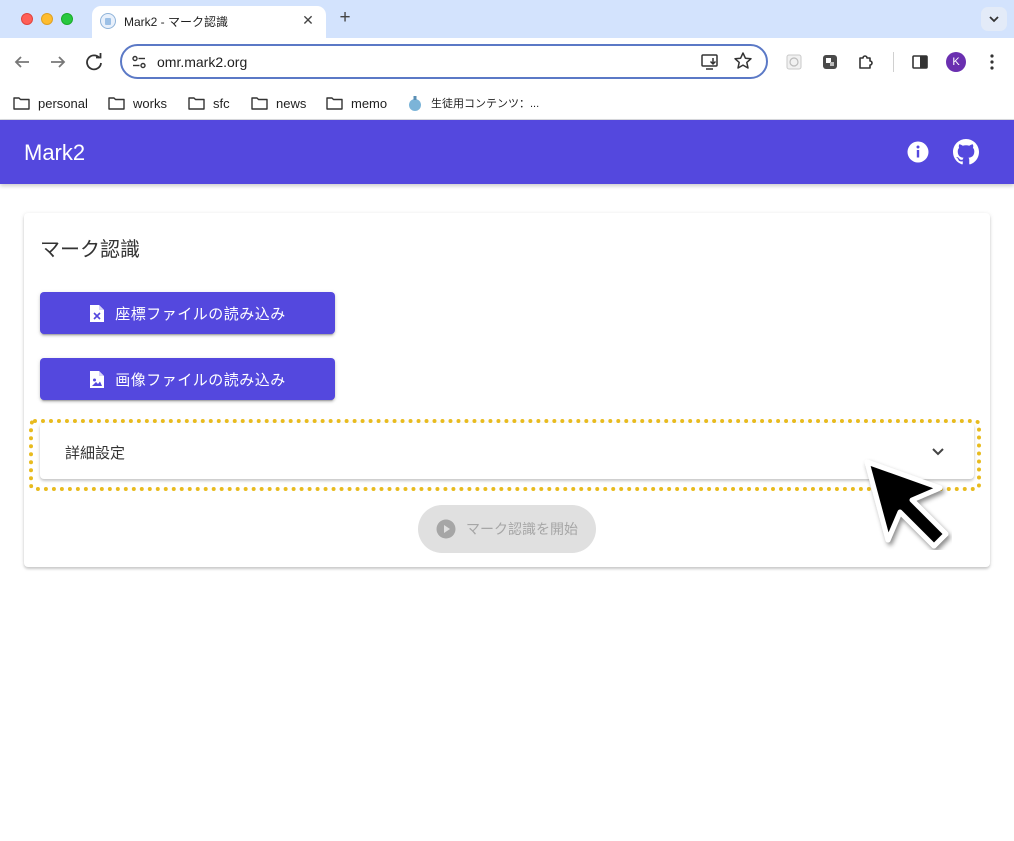 This screenshot has width=1014, height=841. I want to click on button-label: 座標ファイルの読み込み, so click(200, 314).